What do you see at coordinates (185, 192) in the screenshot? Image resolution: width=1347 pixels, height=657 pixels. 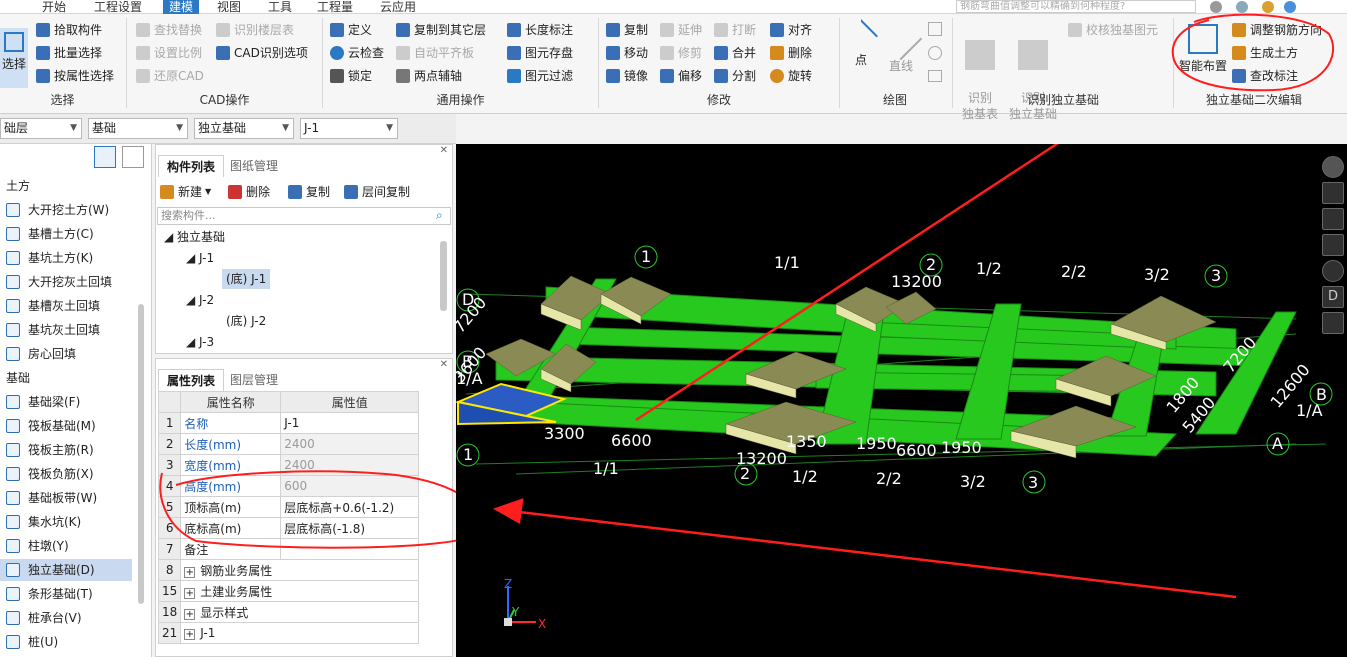 I see `new-button: 新建 ▼` at bounding box center [185, 192].